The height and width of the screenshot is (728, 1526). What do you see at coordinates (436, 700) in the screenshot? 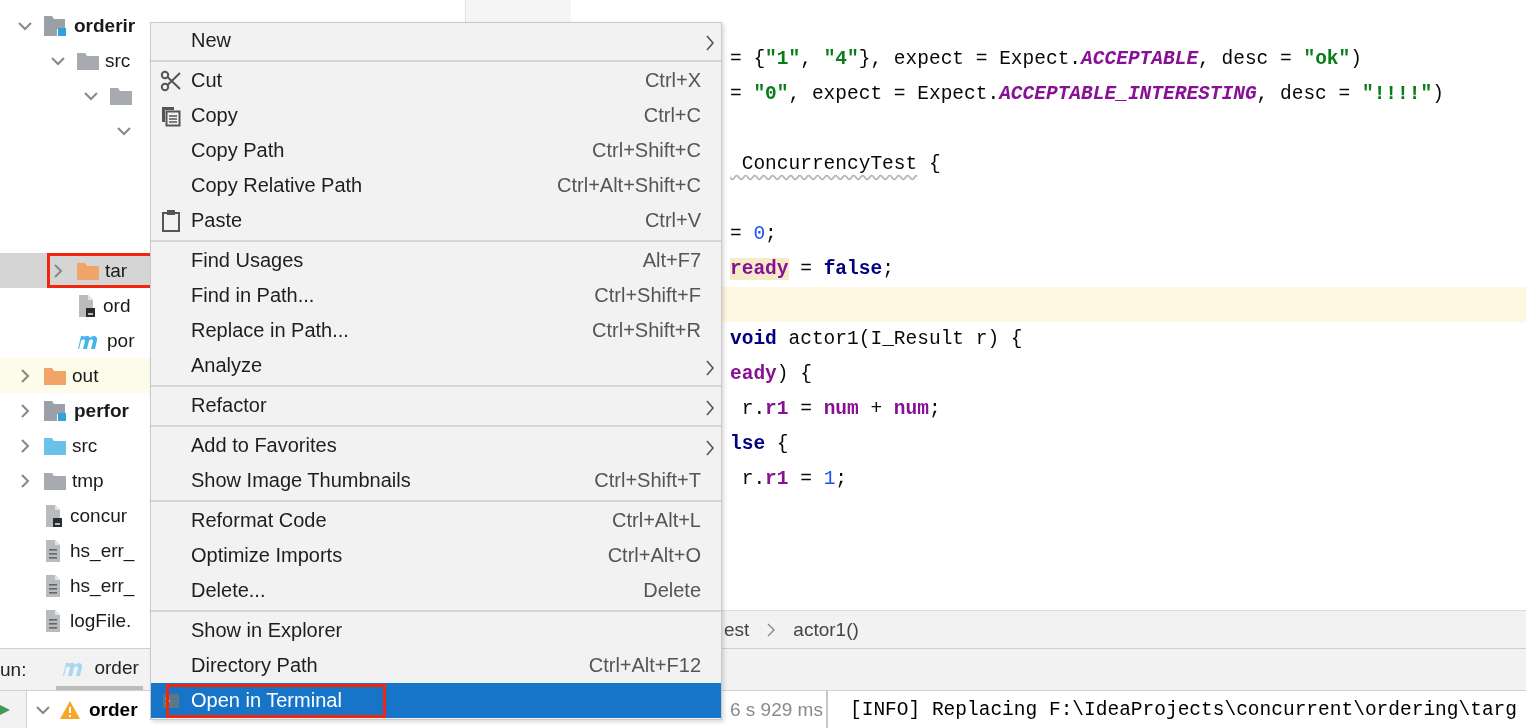
I see `menu-item: Open in Terminal` at bounding box center [436, 700].